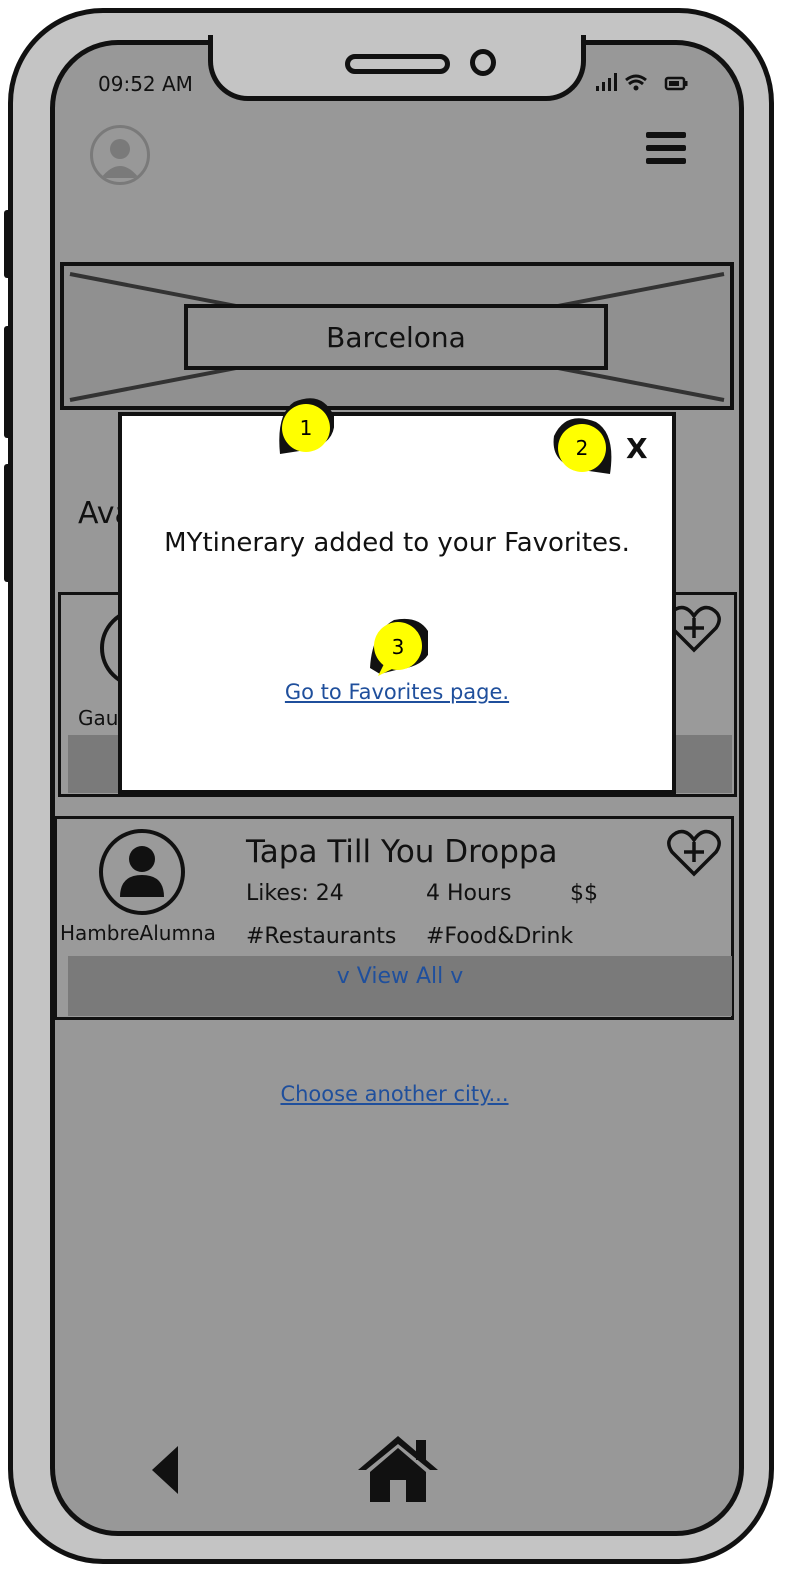 This screenshot has height=1578, width=789. What do you see at coordinates (398, 1471) in the screenshot?
I see `home-icon` at bounding box center [398, 1471].